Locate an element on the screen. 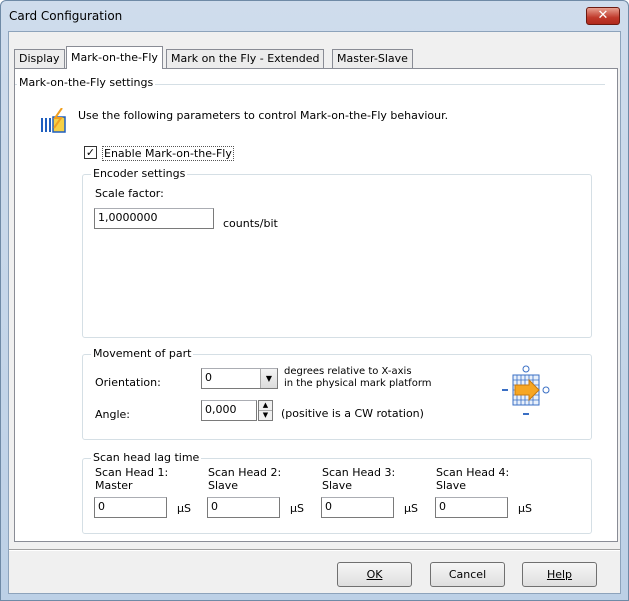 This screenshot has height=601, width=629. angle-input: 0,000 is located at coordinates (229, 410).